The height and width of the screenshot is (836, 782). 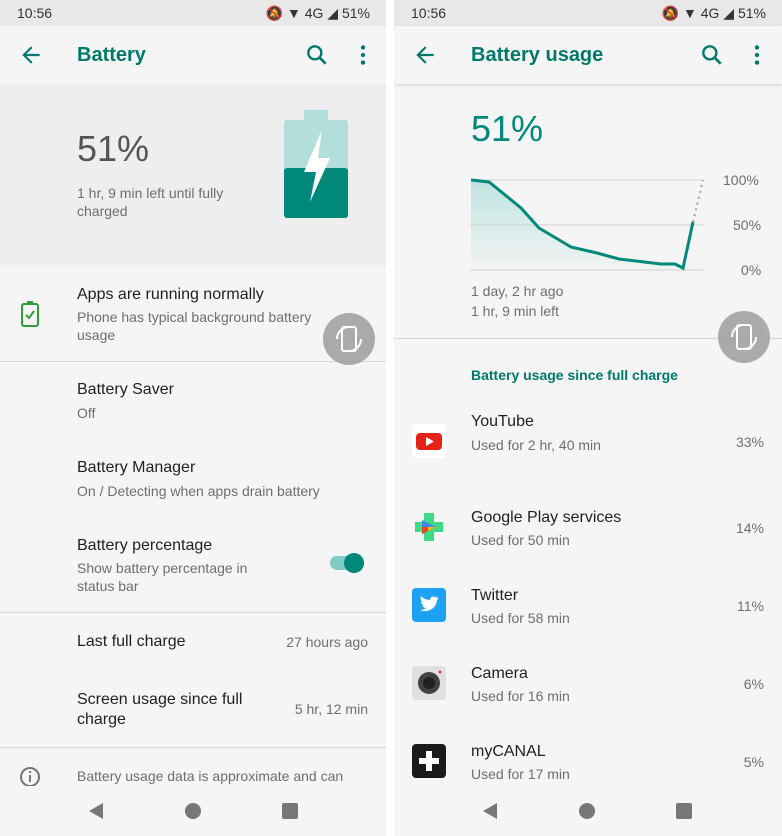 I want to click on app-row-youtube: YouTube Used for 2 hr, 40 min 33%, so click(x=588, y=444).